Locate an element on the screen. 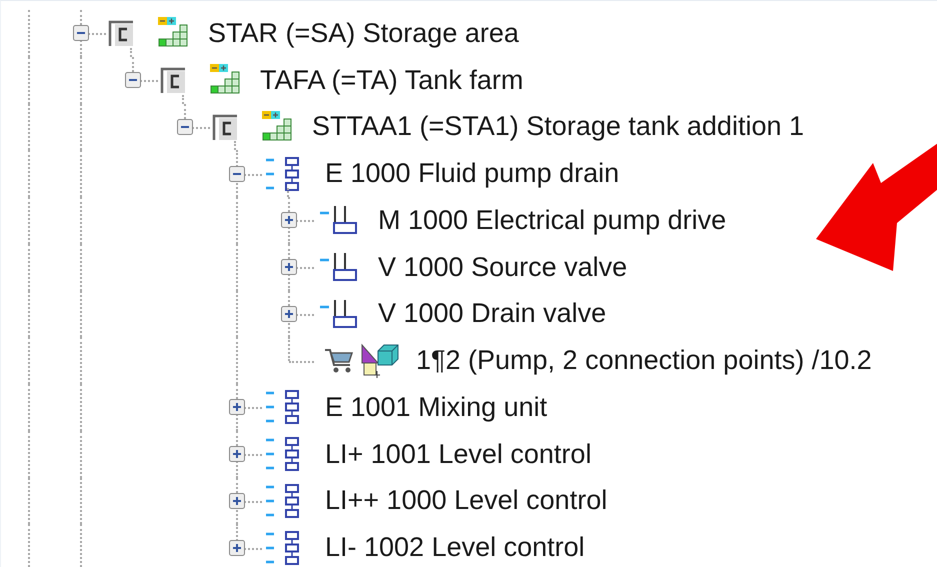 This screenshot has height=567, width=937. tree-item-label: V 1000 Drain valve is located at coordinates (492, 314).